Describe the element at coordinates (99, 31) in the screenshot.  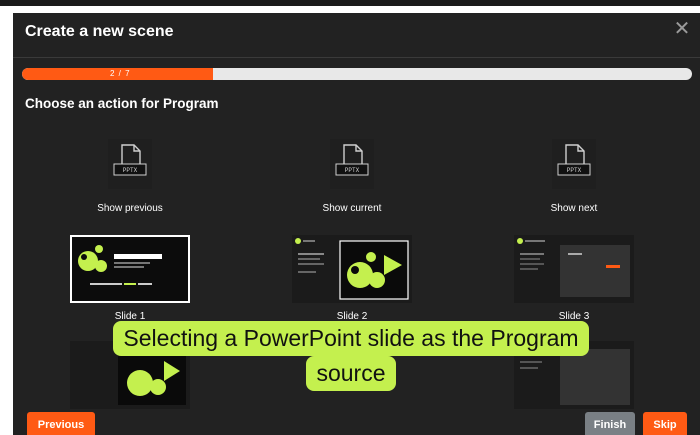
I see `dialog-title: Create a new scene` at that location.